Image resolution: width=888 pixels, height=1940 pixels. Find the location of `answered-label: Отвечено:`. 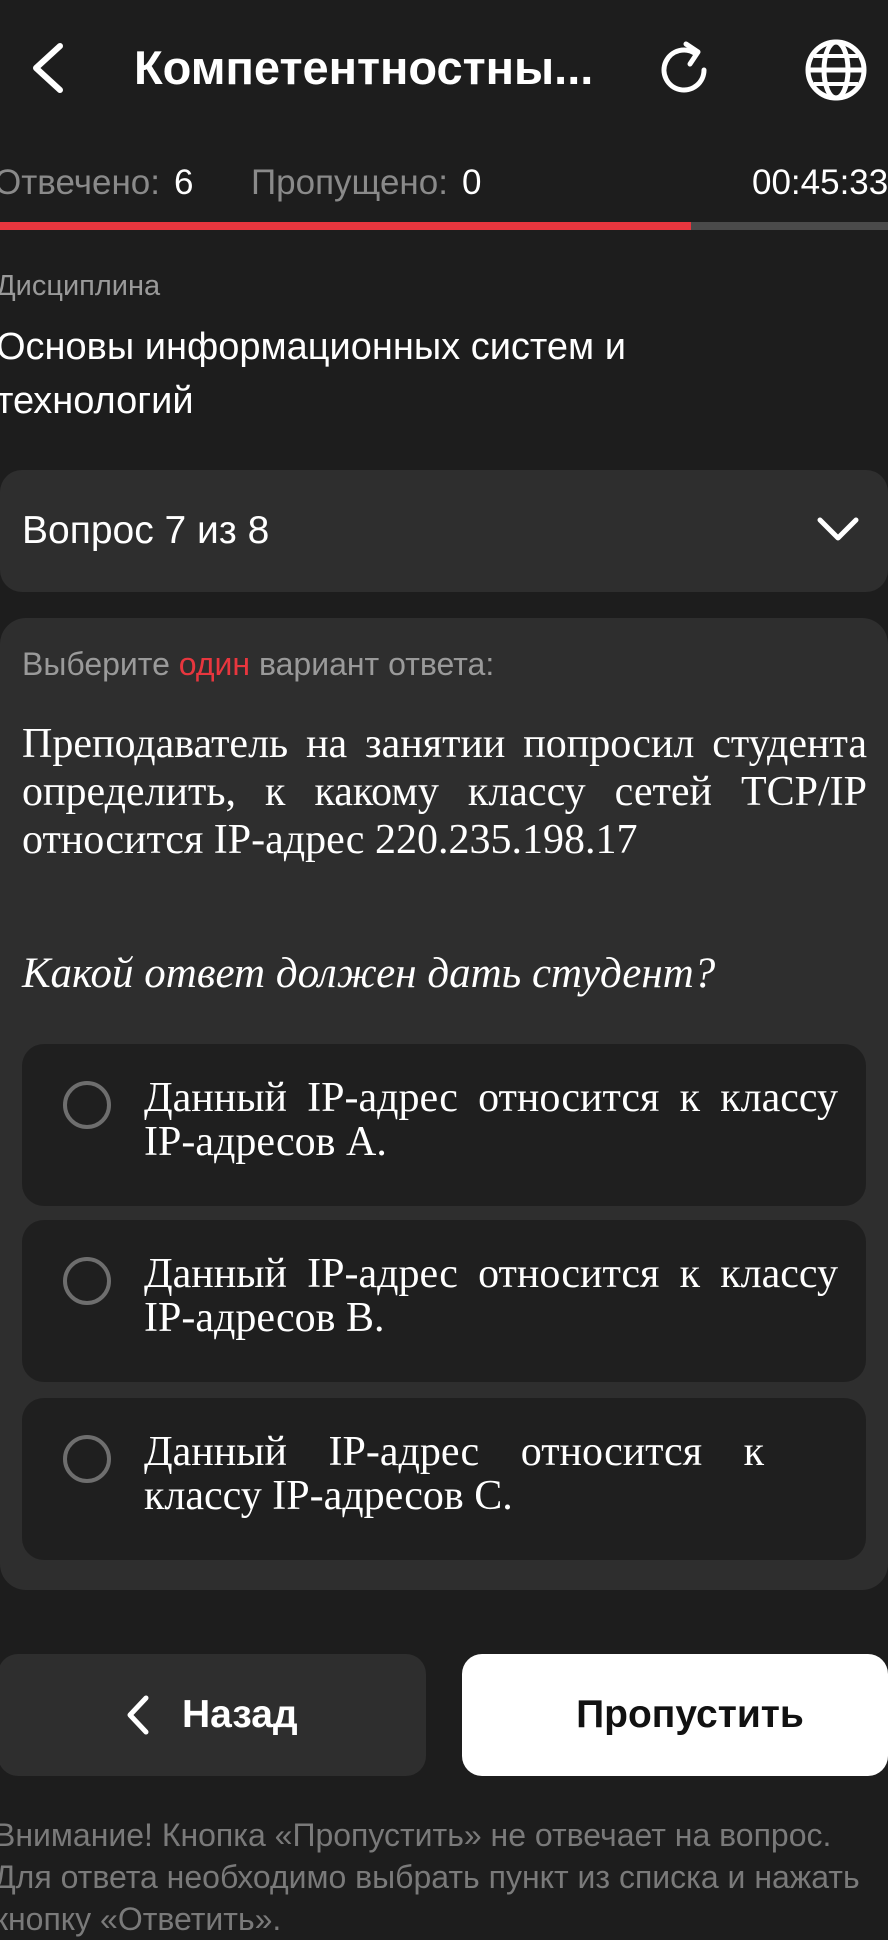

answered-label: Отвечено: is located at coordinates (80, 182).